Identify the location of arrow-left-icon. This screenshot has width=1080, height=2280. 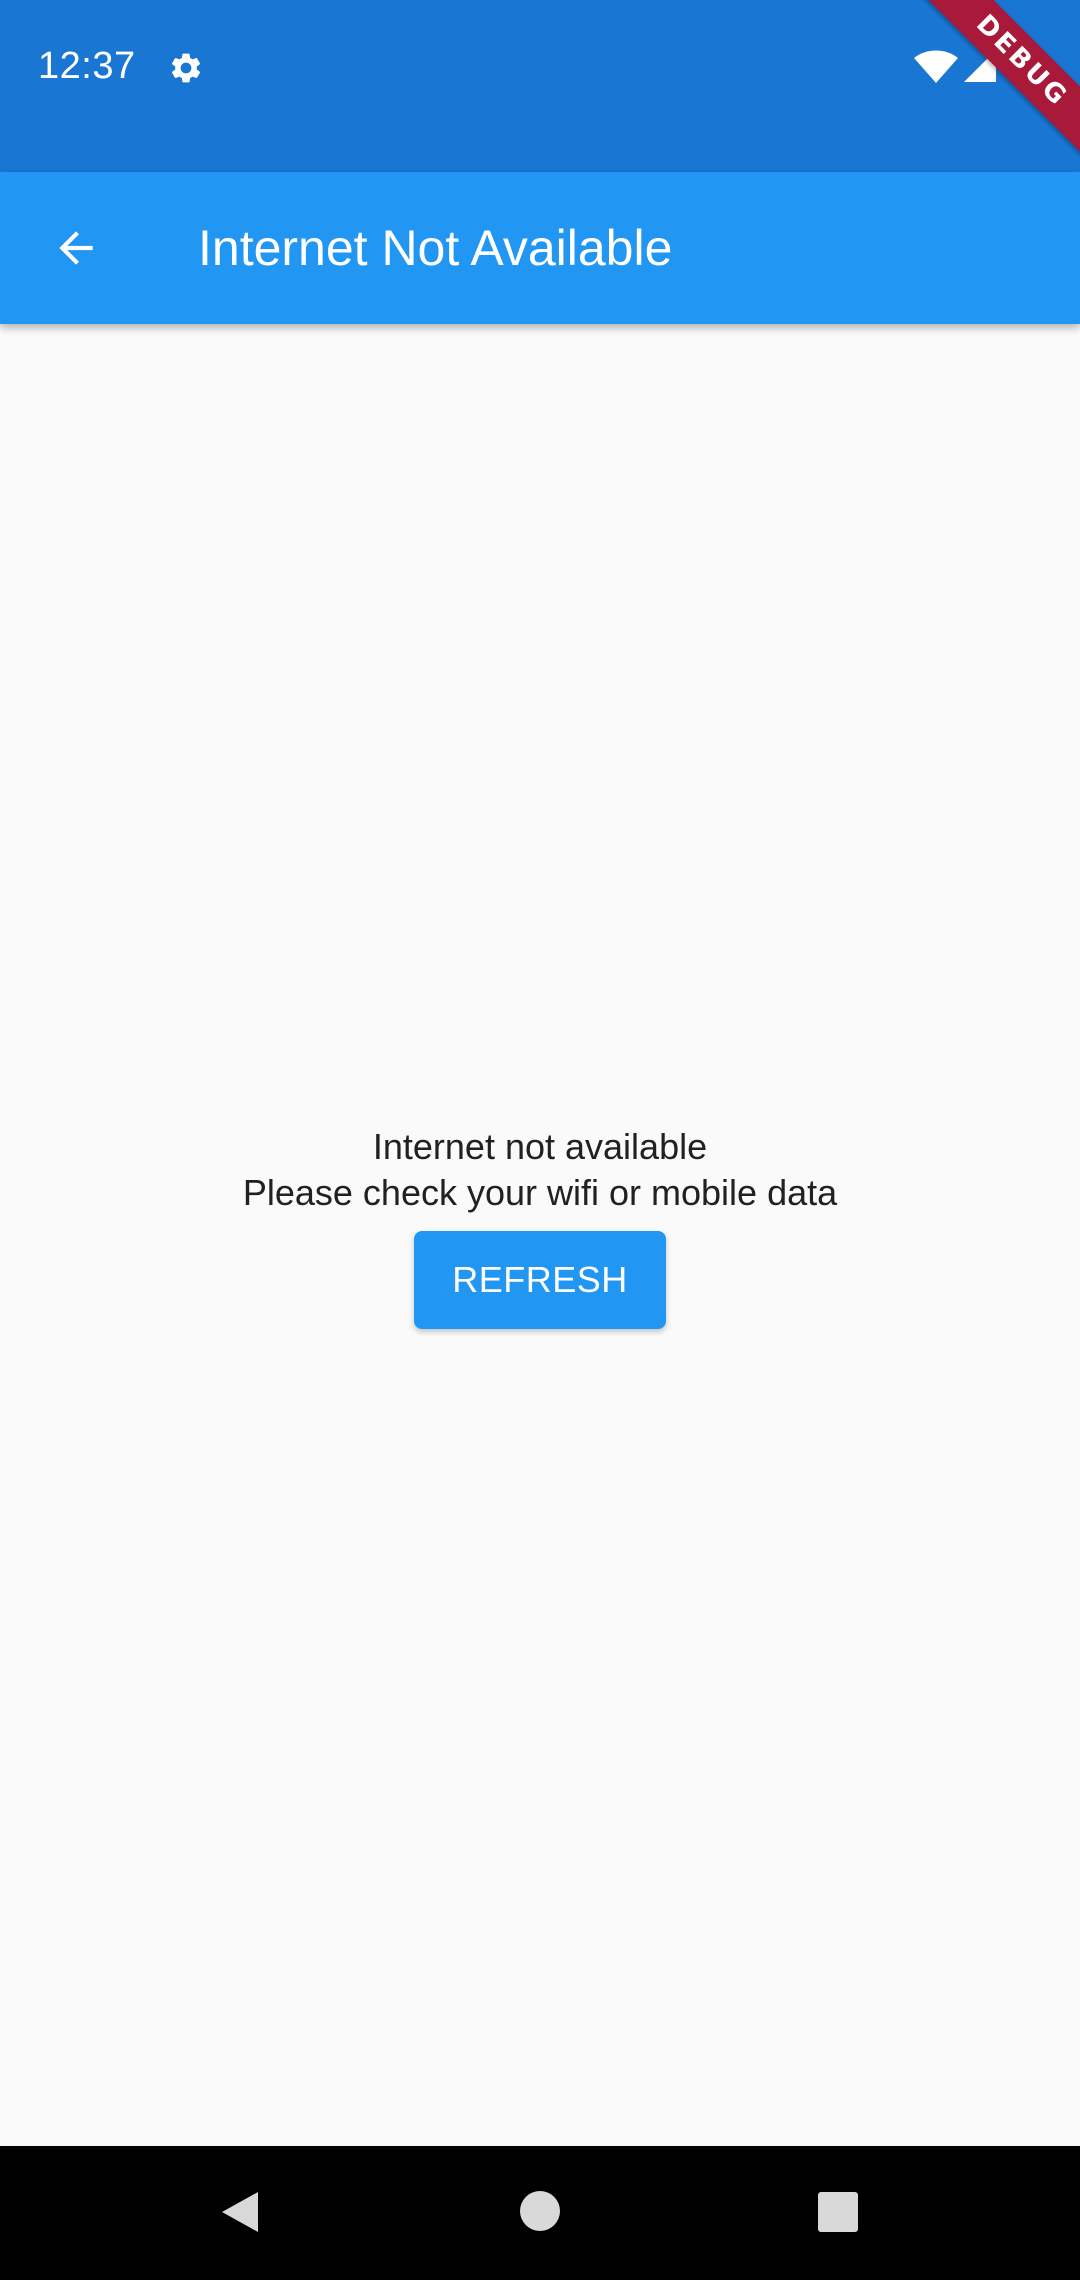
(76, 248).